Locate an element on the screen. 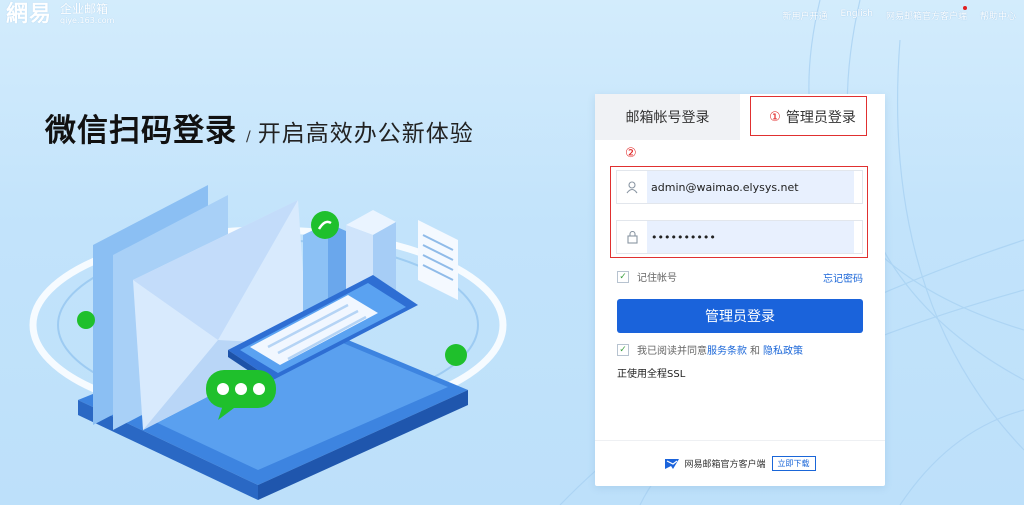 This screenshot has width=1024, height=505. headline: 微信扫码登录 / 开启高效办公新体验 is located at coordinates (259, 127).